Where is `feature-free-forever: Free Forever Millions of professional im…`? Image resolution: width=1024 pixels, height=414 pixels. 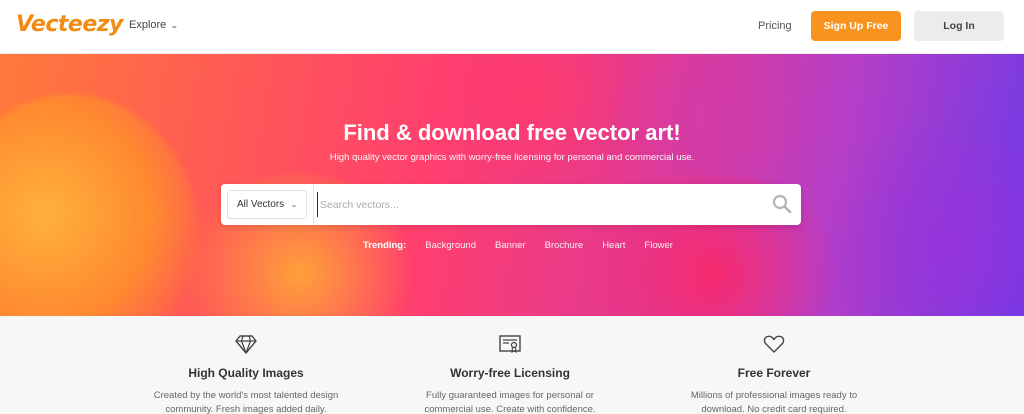 feature-free-forever: Free Forever Millions of professional im… is located at coordinates (774, 365).